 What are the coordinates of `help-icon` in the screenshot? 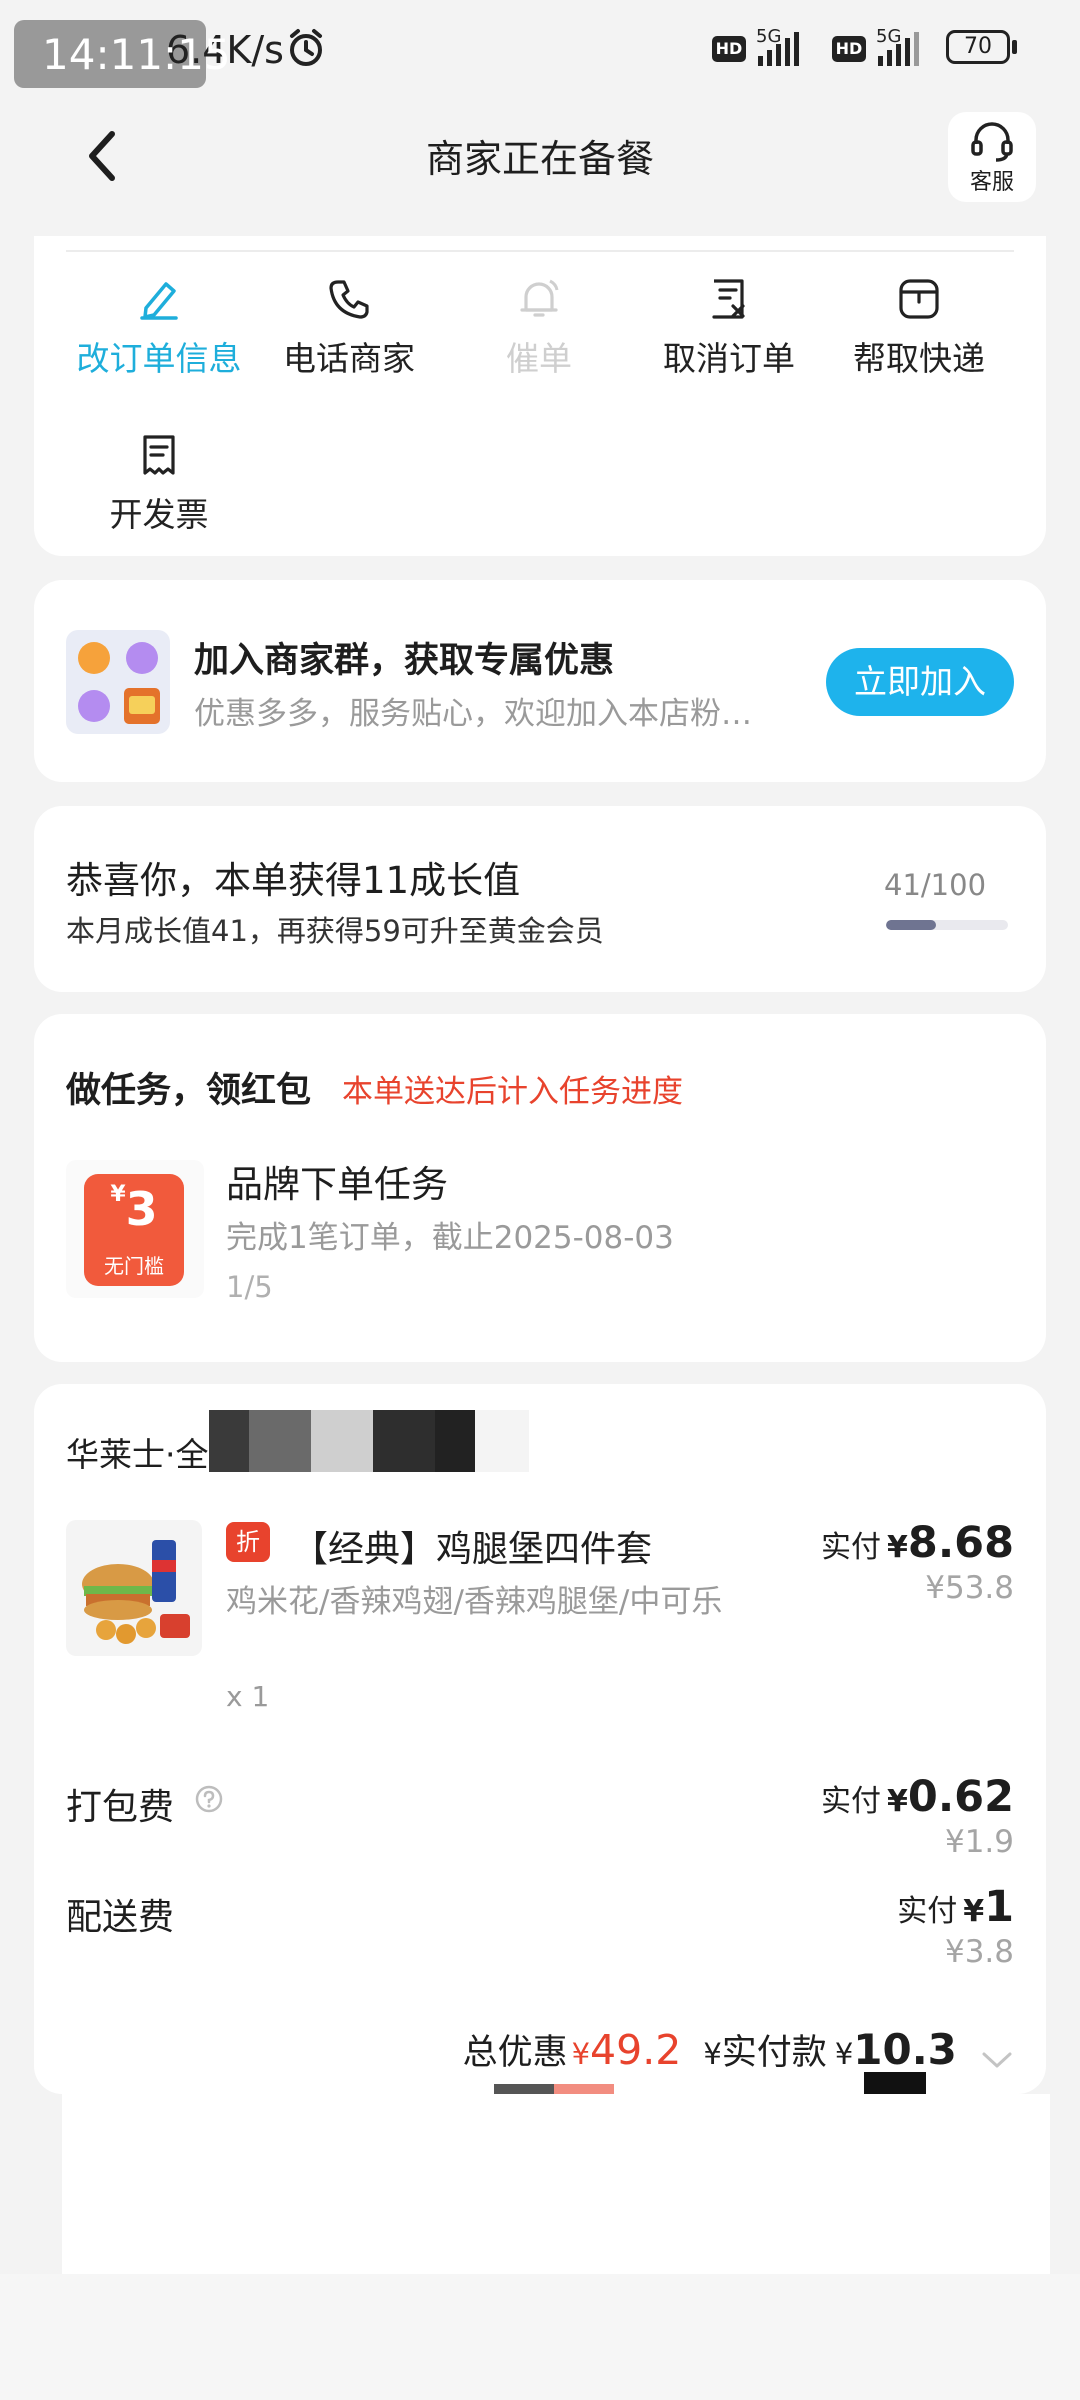 It's located at (209, 1799).